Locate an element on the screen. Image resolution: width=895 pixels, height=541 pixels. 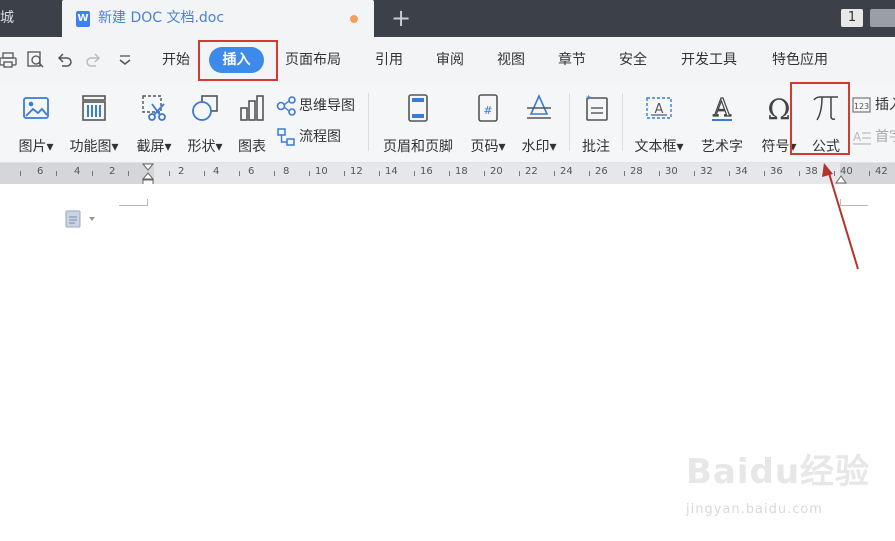
mindmap-button: 思维导图 is located at coordinates (315, 106).